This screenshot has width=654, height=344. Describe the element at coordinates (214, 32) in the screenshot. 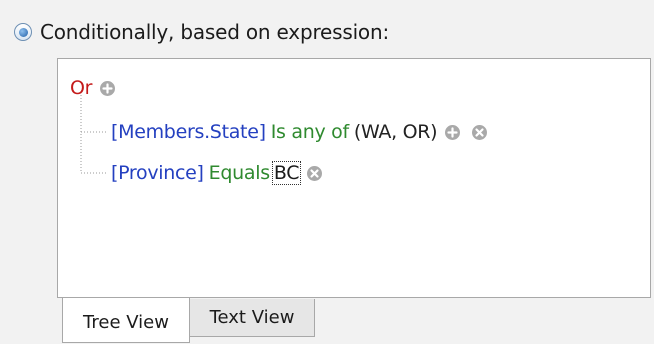

I see `condition-radio-label: Conditionally, based on expression:` at that location.